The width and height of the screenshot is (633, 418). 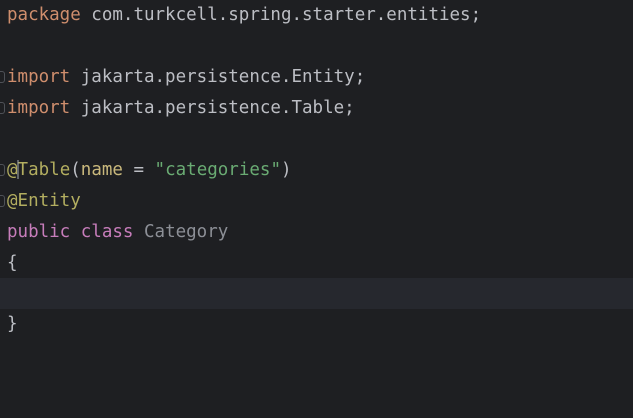 I want to click on current-line-highlight, so click(x=316, y=293).